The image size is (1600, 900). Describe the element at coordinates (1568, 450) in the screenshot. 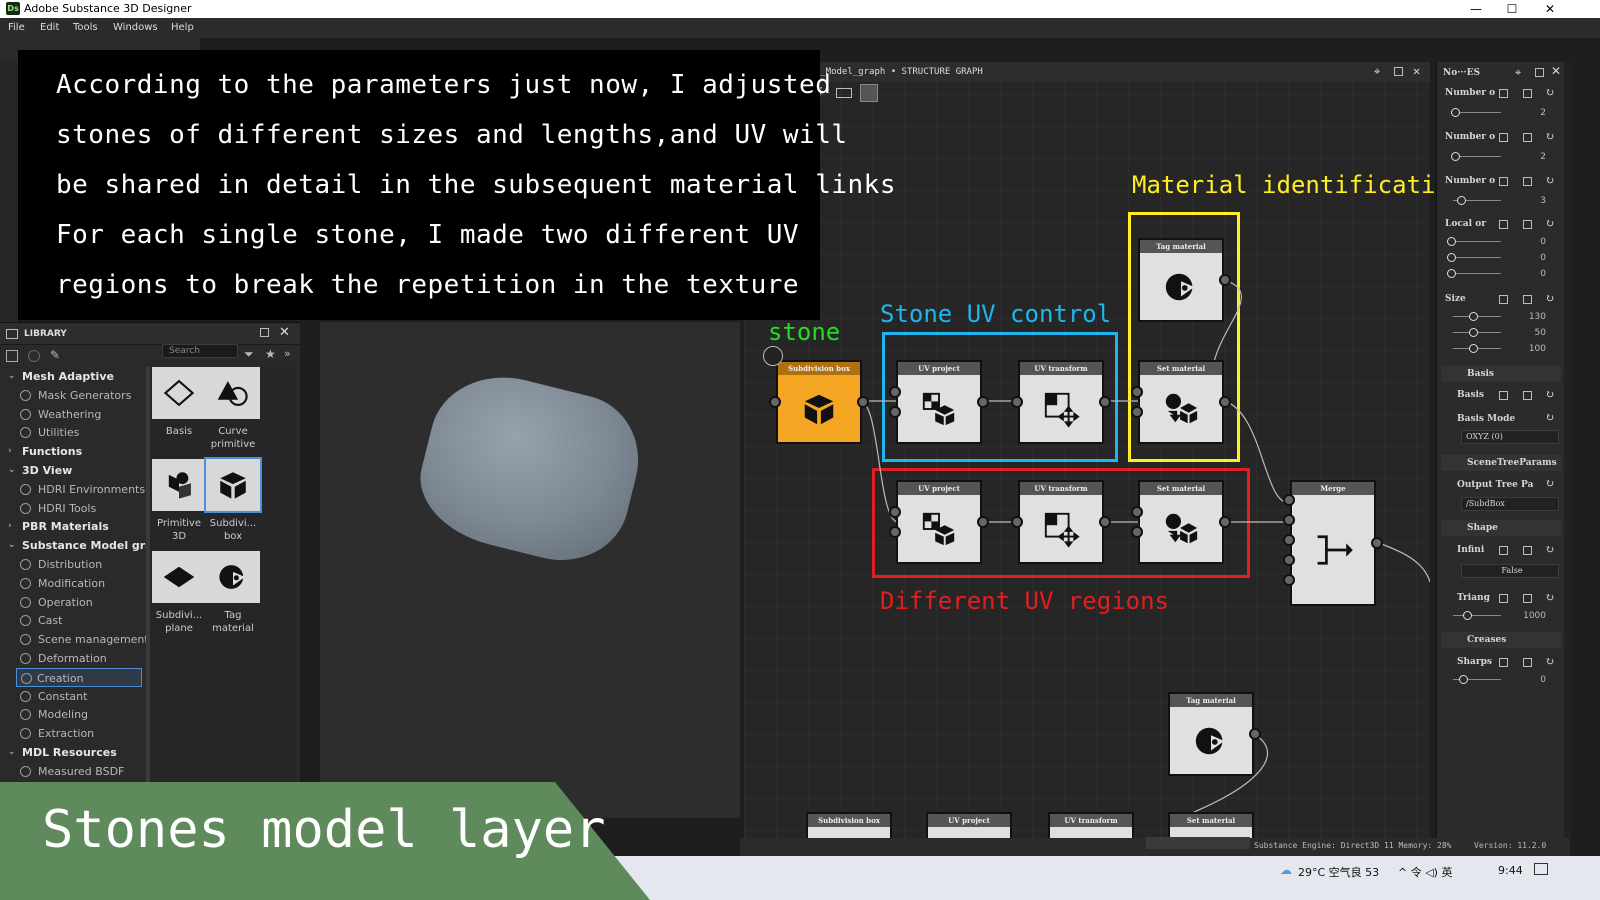

I see `properties-scrollbar` at that location.